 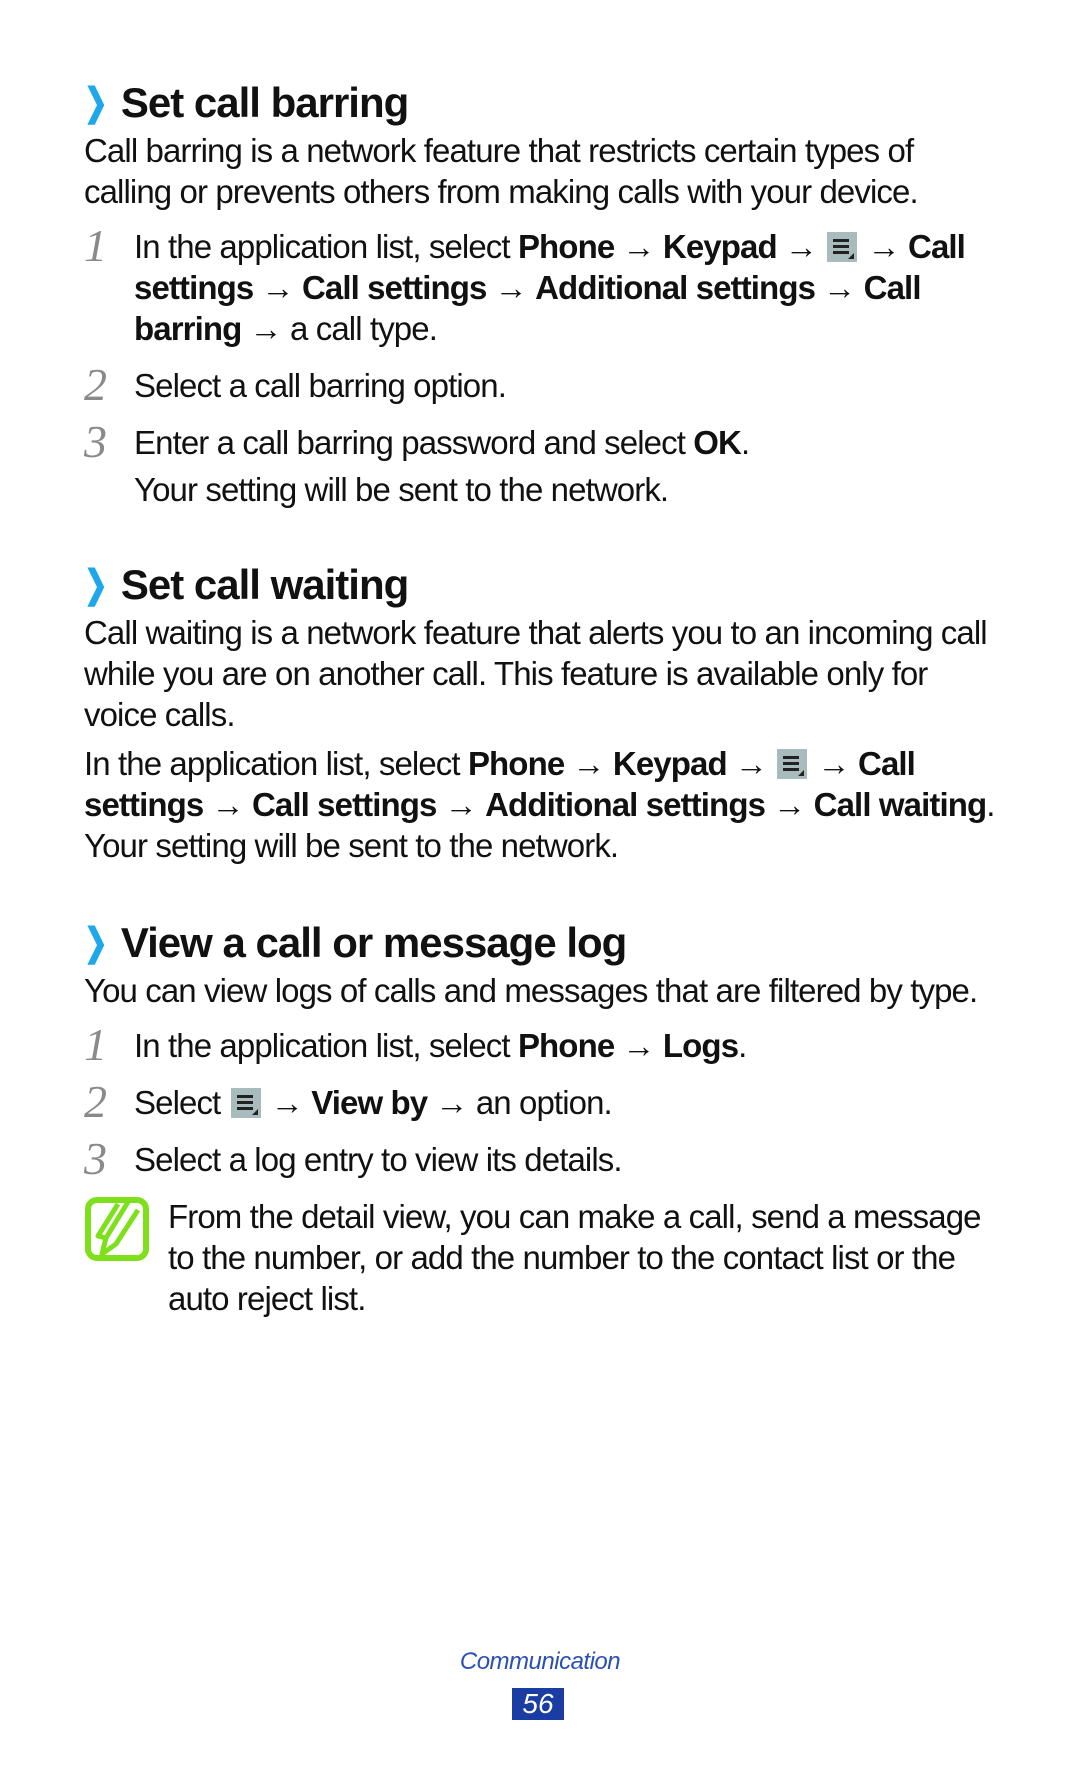 I want to click on page-number-badge: 56, so click(x=538, y=1704).